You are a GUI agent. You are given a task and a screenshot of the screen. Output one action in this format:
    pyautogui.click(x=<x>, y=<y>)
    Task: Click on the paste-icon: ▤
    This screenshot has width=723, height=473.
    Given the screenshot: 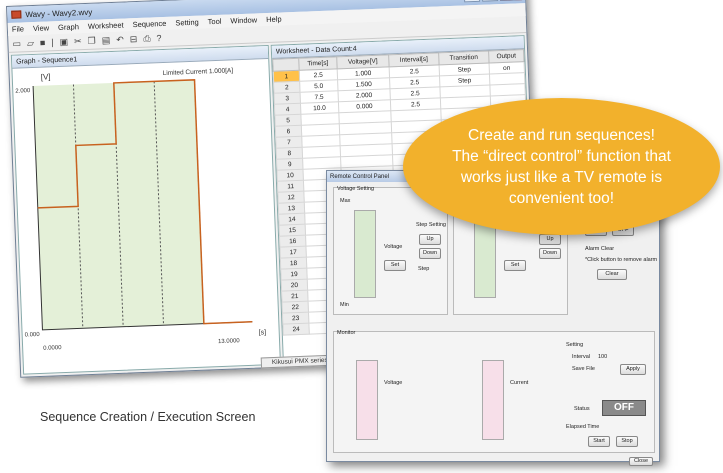 What is the action you would take?
    pyautogui.click(x=106, y=40)
    